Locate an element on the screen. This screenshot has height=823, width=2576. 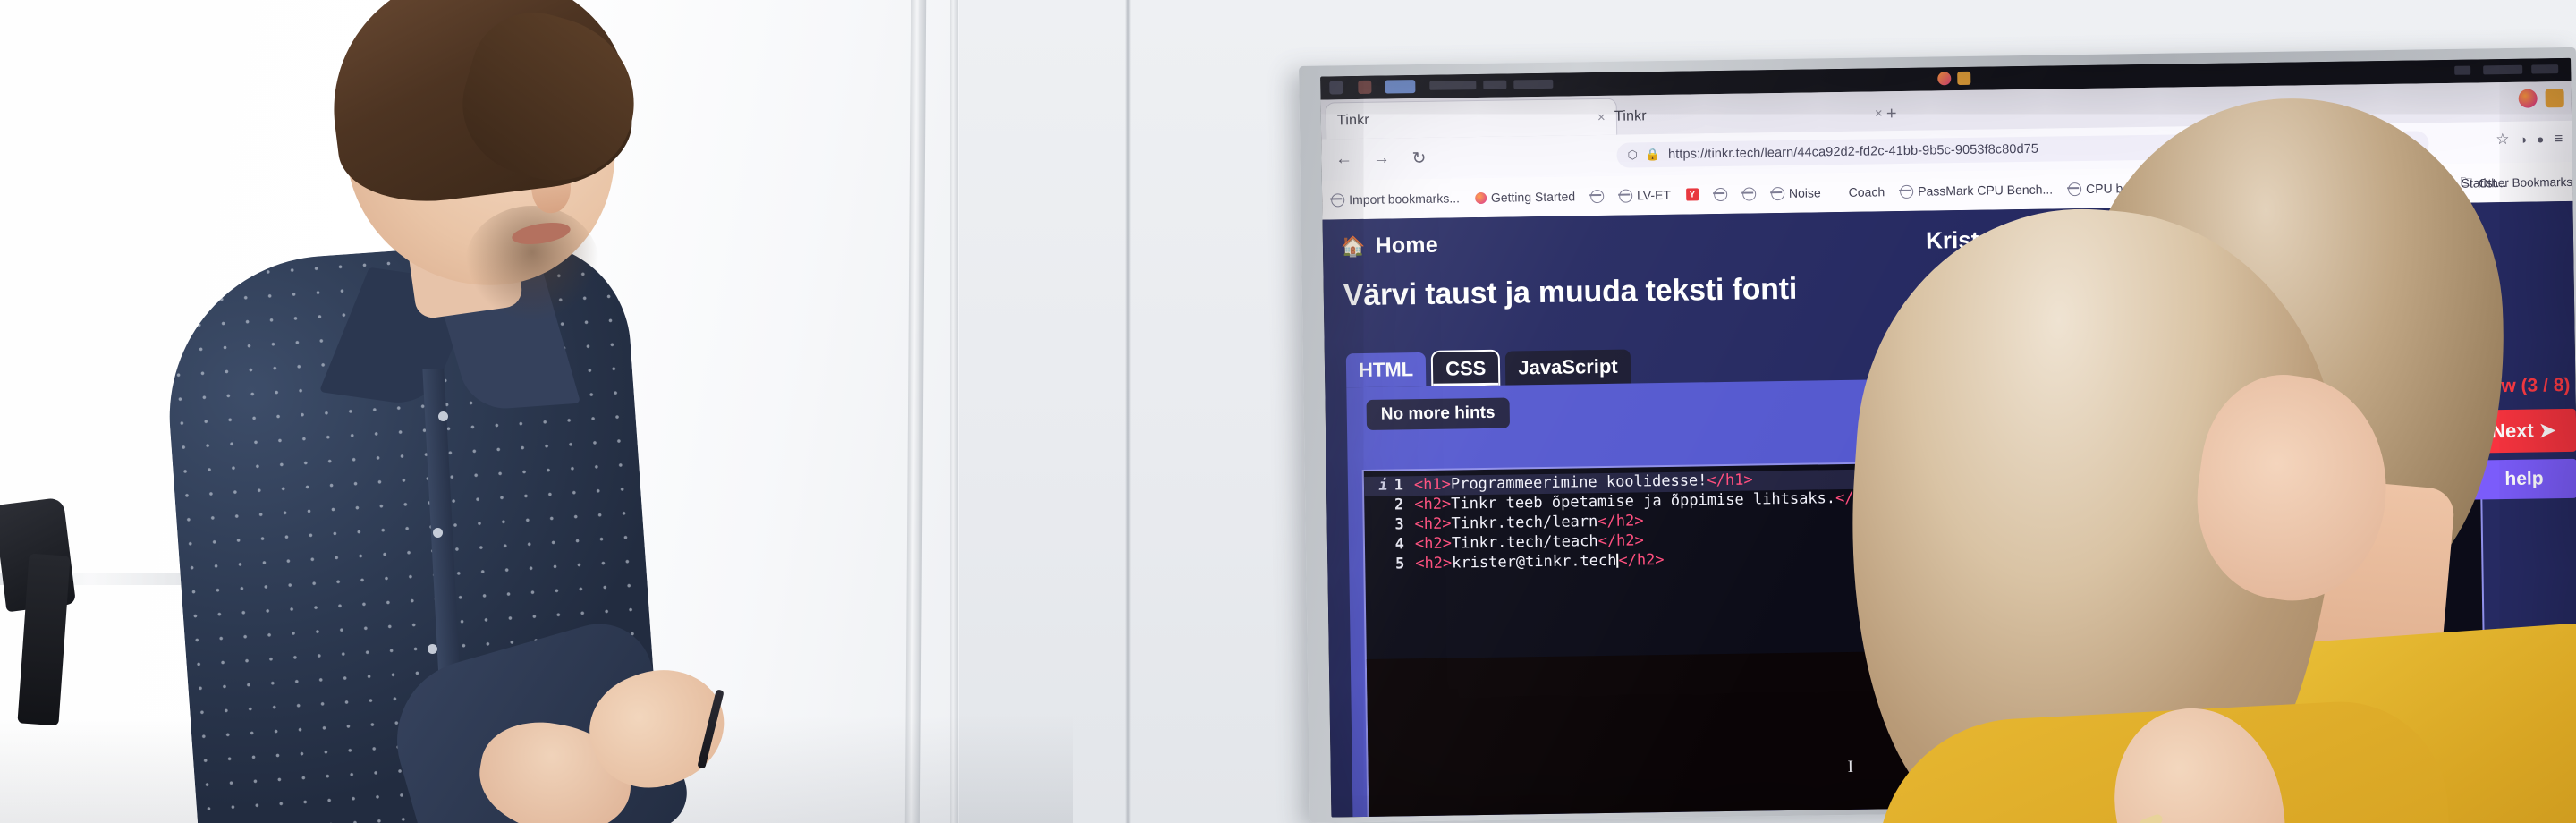
code-content: Programmeerimine koolidesse! is located at coordinates (1578, 482).